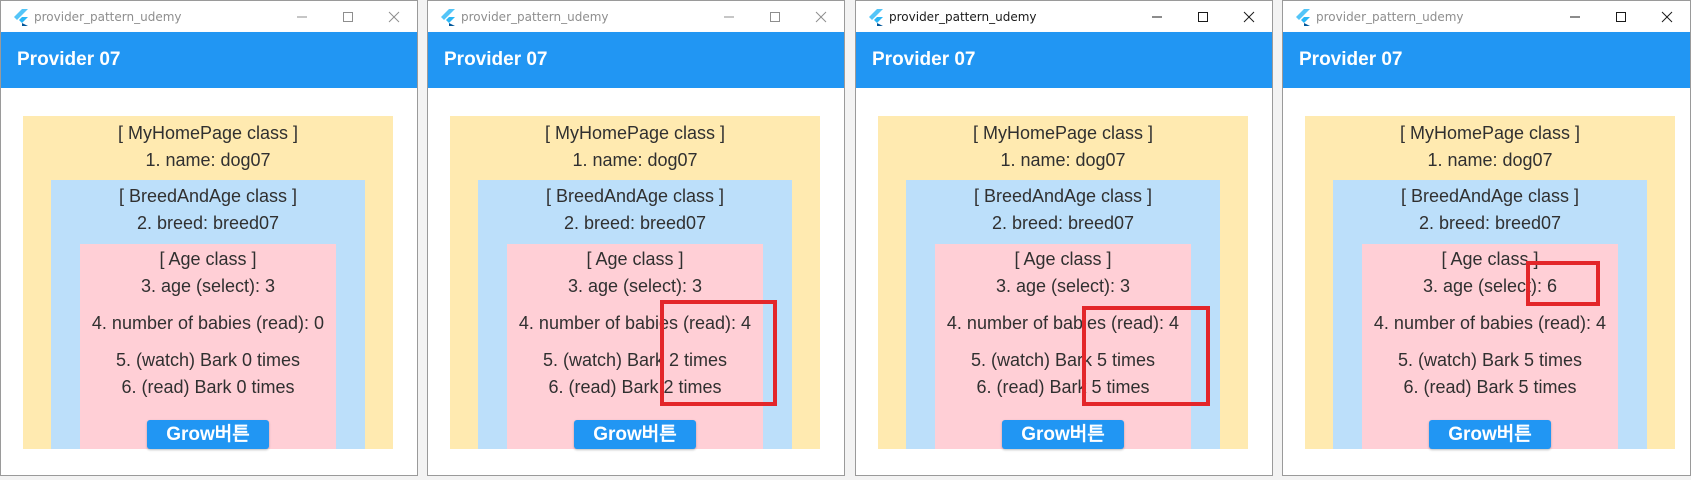 This screenshot has width=1691, height=480. Describe the element at coordinates (1490, 323) in the screenshot. I see `babies-line: 4. number of babies (read): 4` at that location.